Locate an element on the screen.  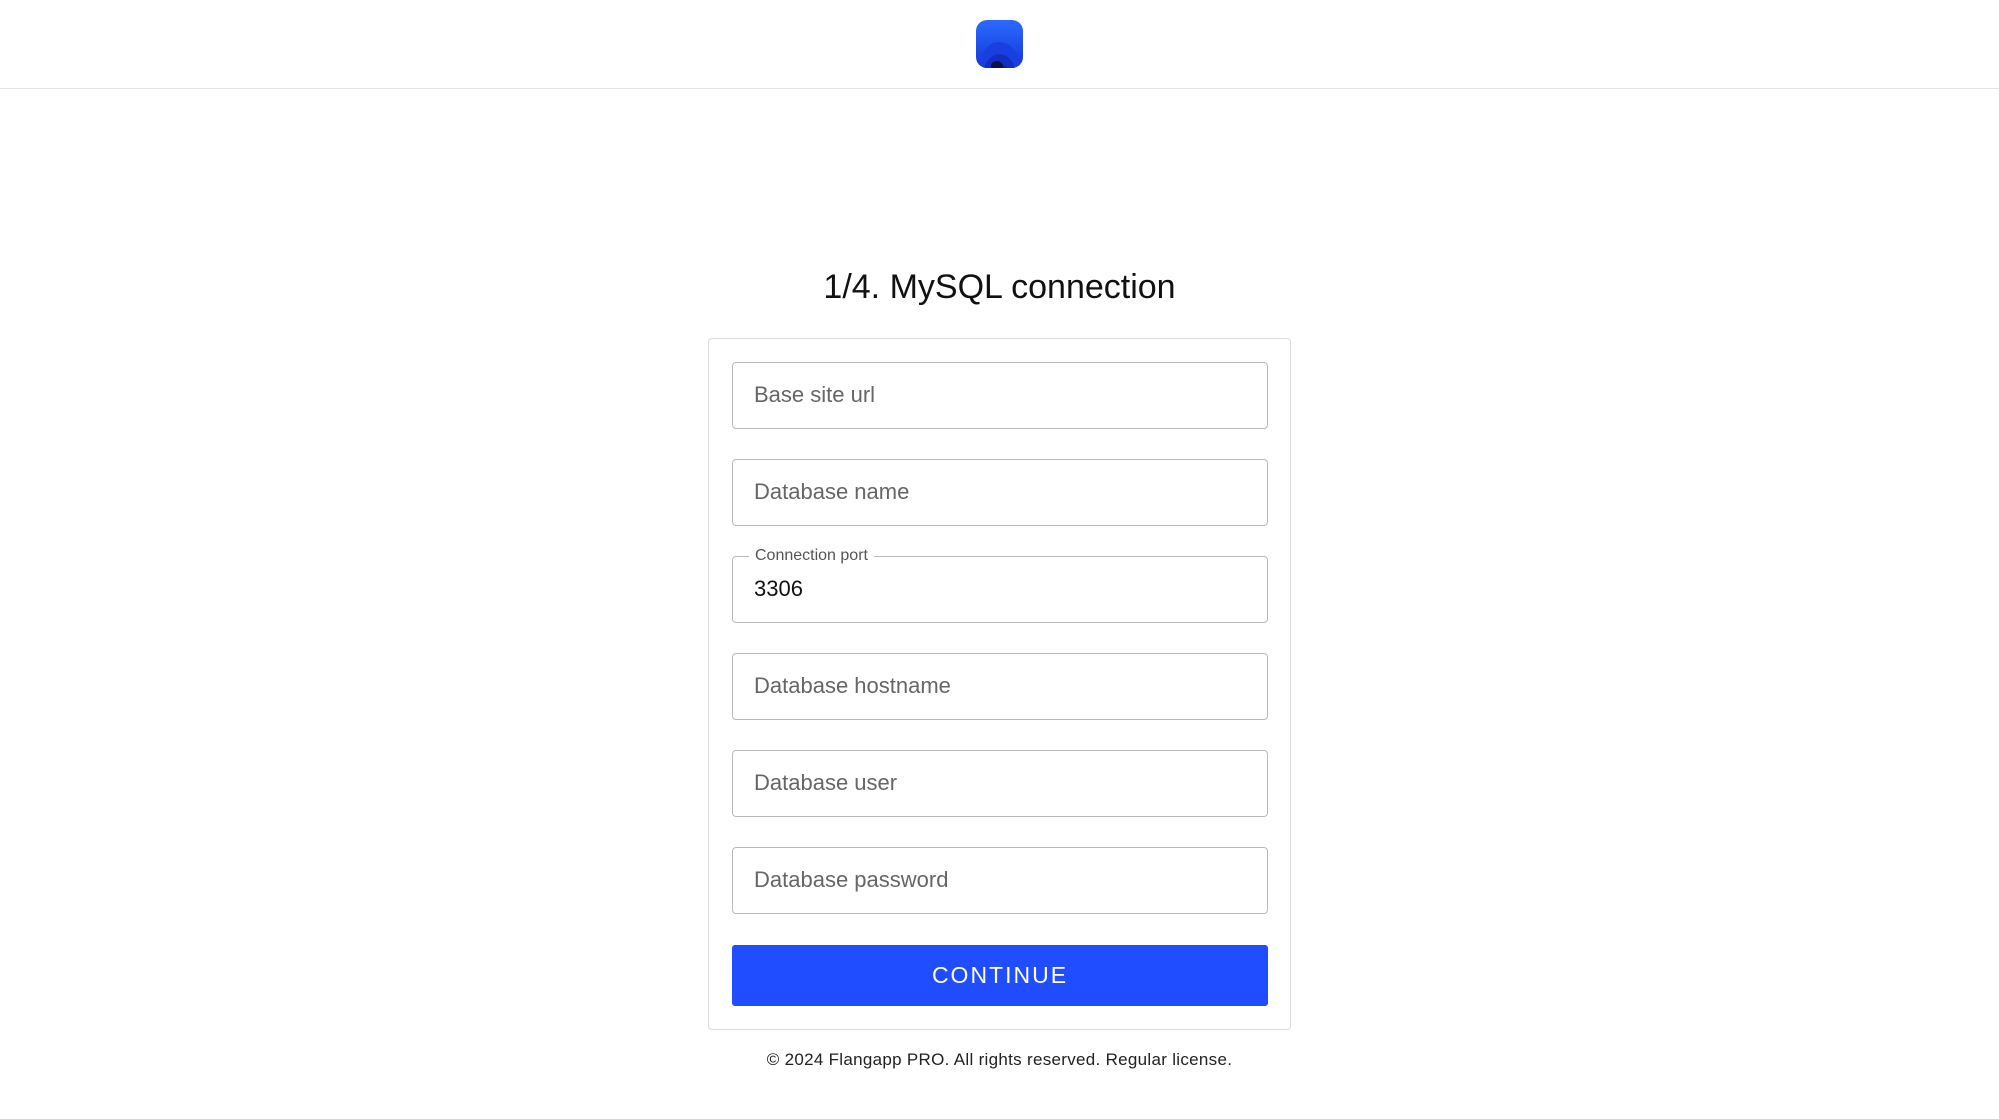
connection-port-field: Connection port is located at coordinates (1000, 584).